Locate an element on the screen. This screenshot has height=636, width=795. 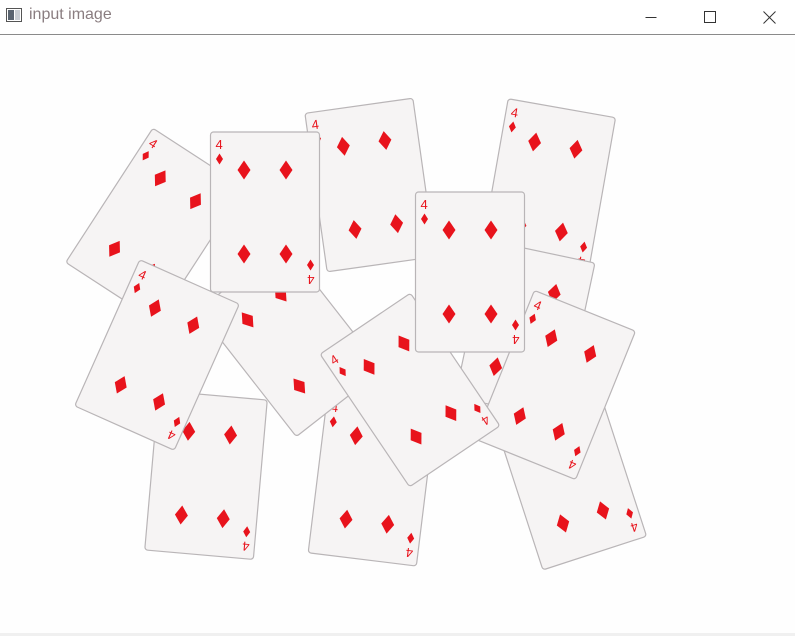
maximize-button is located at coordinates (710, 17).